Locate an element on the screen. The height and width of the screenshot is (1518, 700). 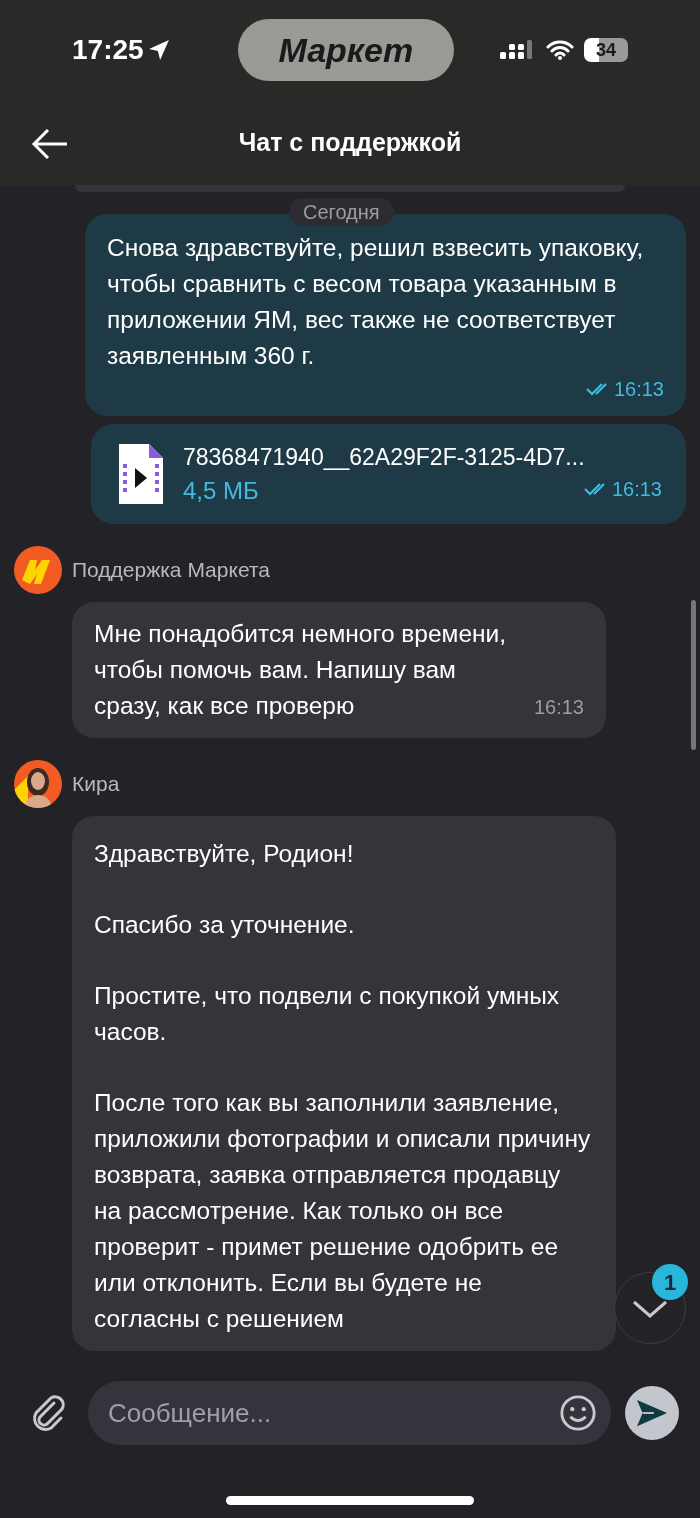
person-avatar-icon is located at coordinates (38, 784).